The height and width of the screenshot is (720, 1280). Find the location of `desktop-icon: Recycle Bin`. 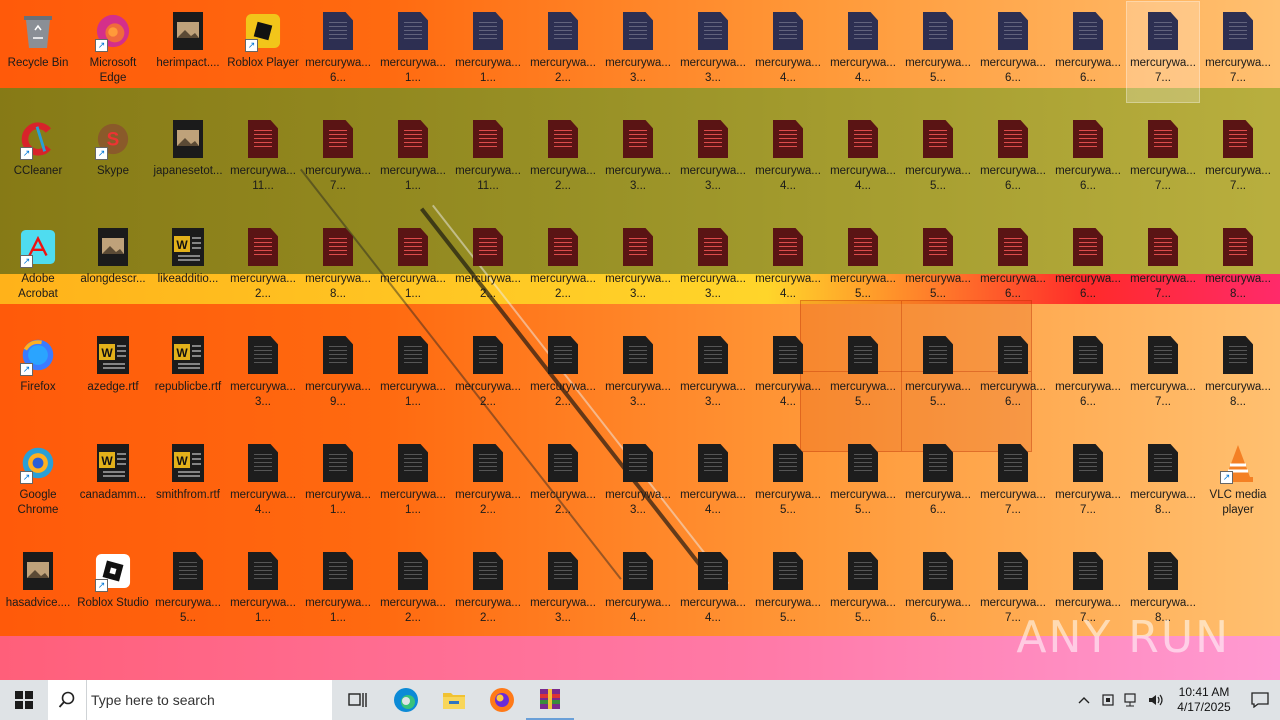

desktop-icon: Recycle Bin is located at coordinates (38, 52).